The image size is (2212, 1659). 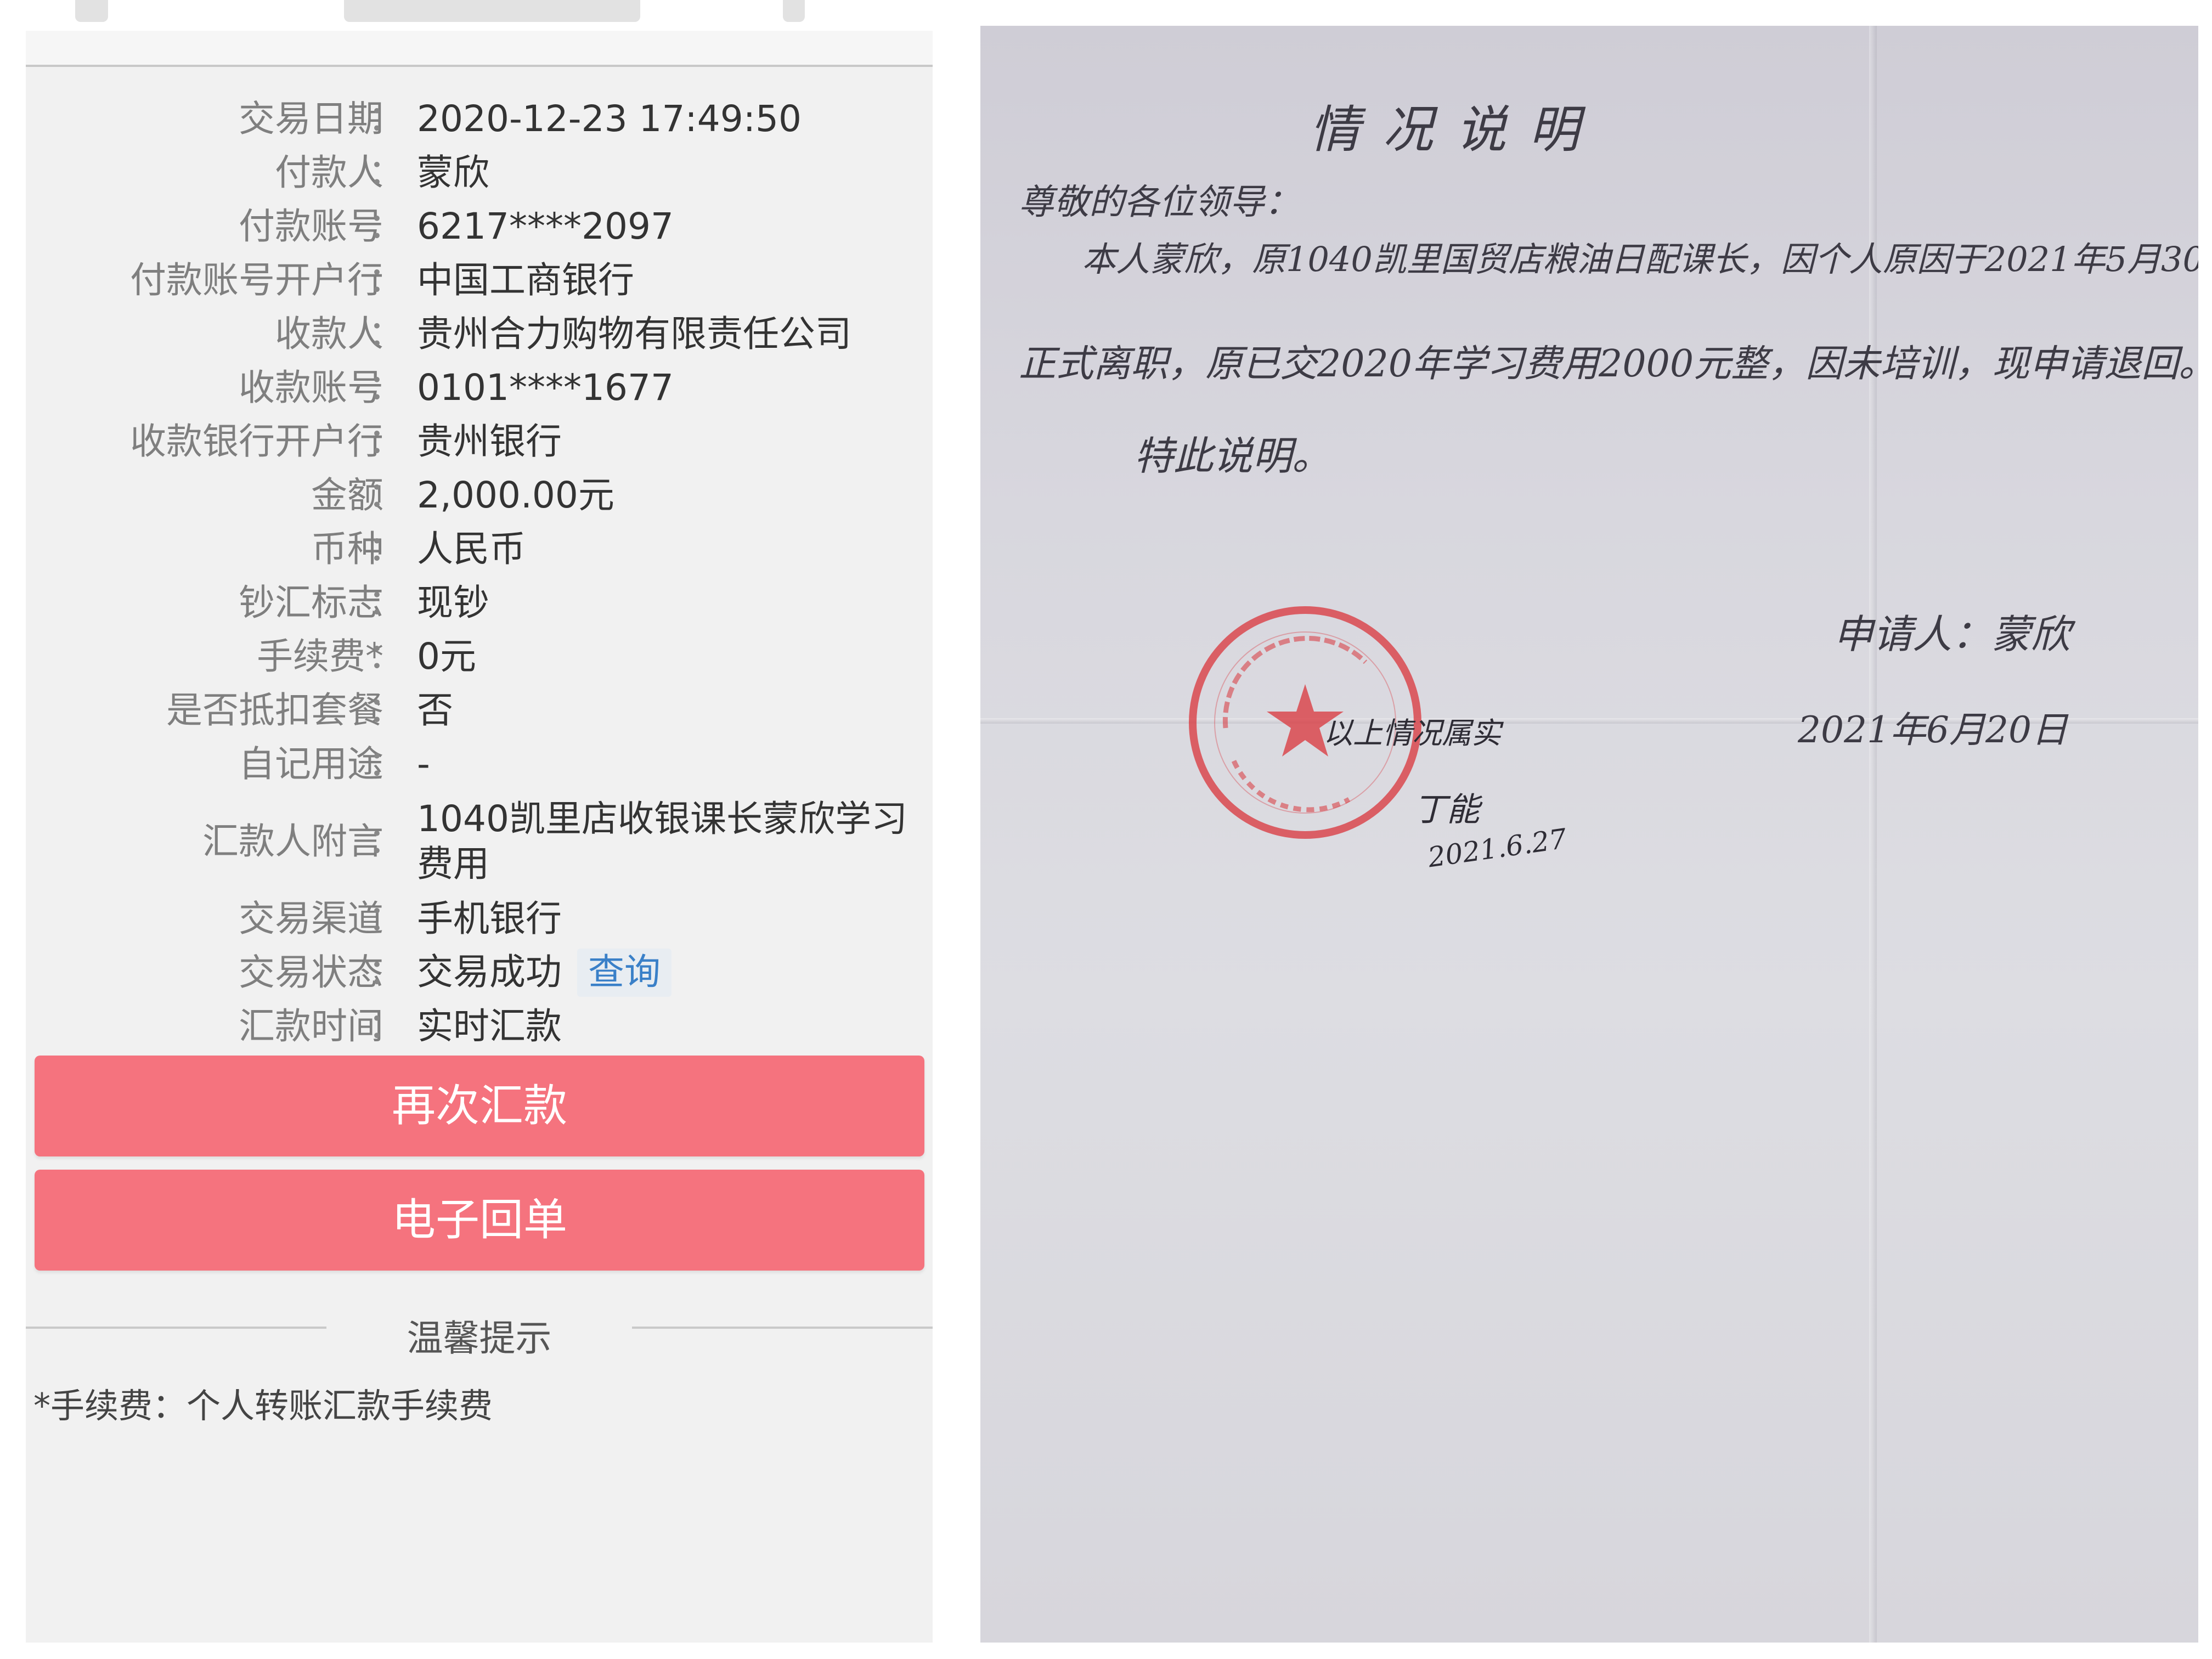 I want to click on row-cash-flag: 钞汇标志 ： 现钞, so click(x=479, y=603).